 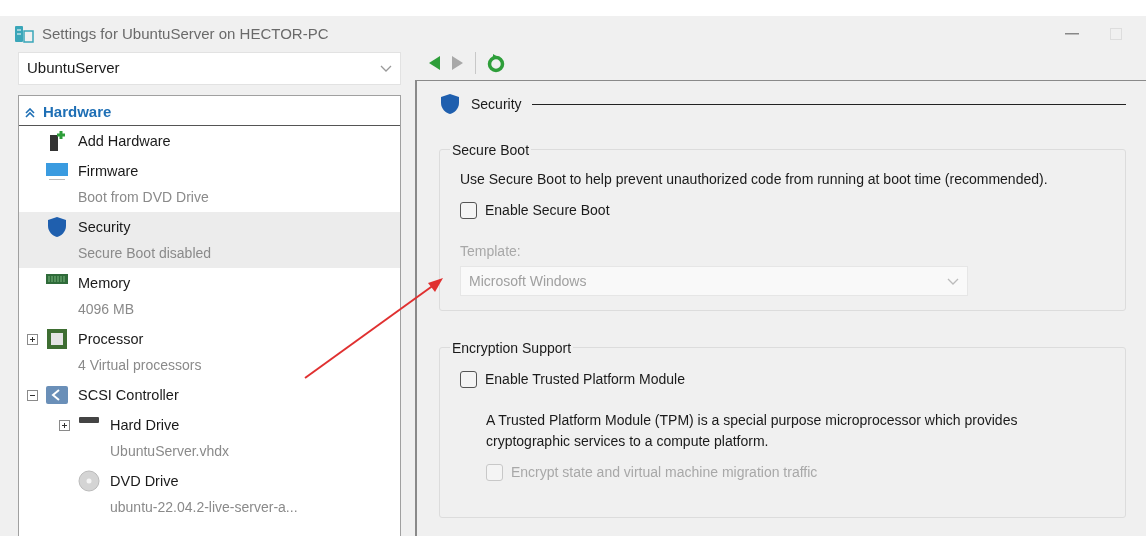 I want to click on item-label: SCSI Controller, so click(x=128, y=395).